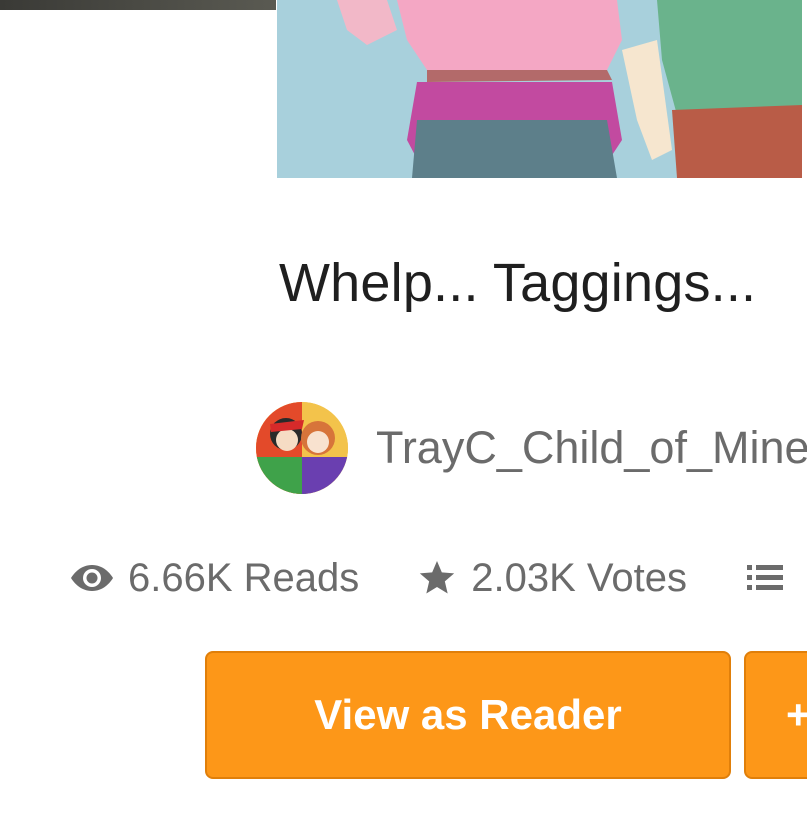 Image resolution: width=807 pixels, height=832 pixels. What do you see at coordinates (579, 577) in the screenshot?
I see `votes-count: 2.03K Votes` at bounding box center [579, 577].